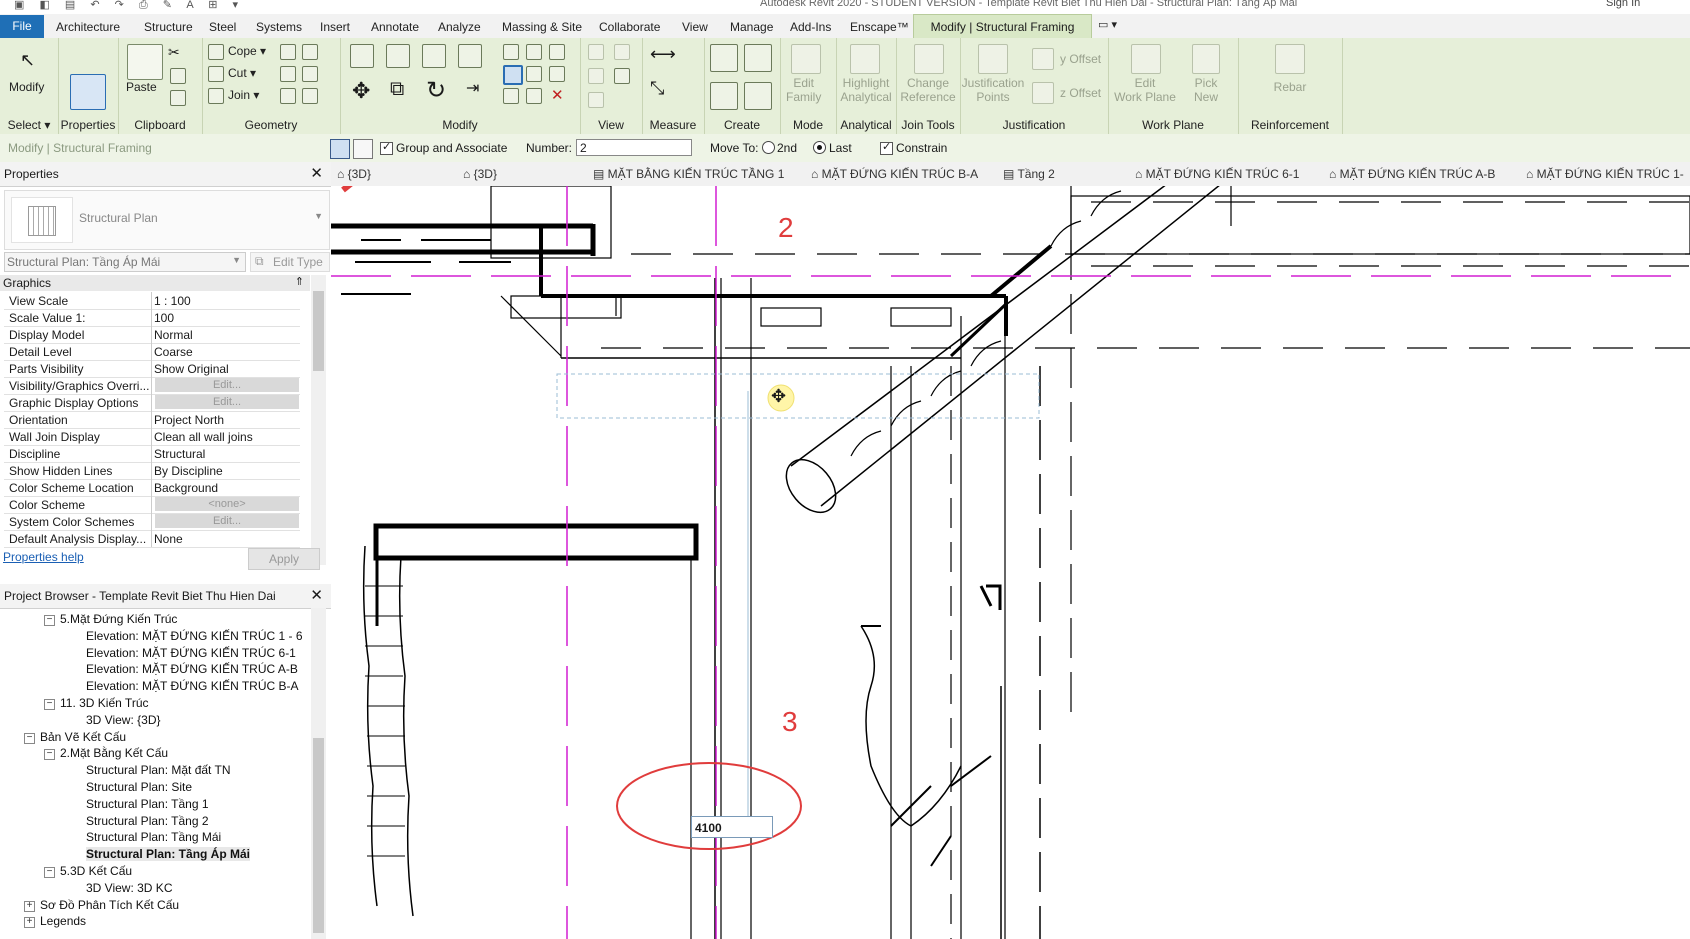  Describe the element at coordinates (310, 96) in the screenshot. I see `hammer-icon` at that location.